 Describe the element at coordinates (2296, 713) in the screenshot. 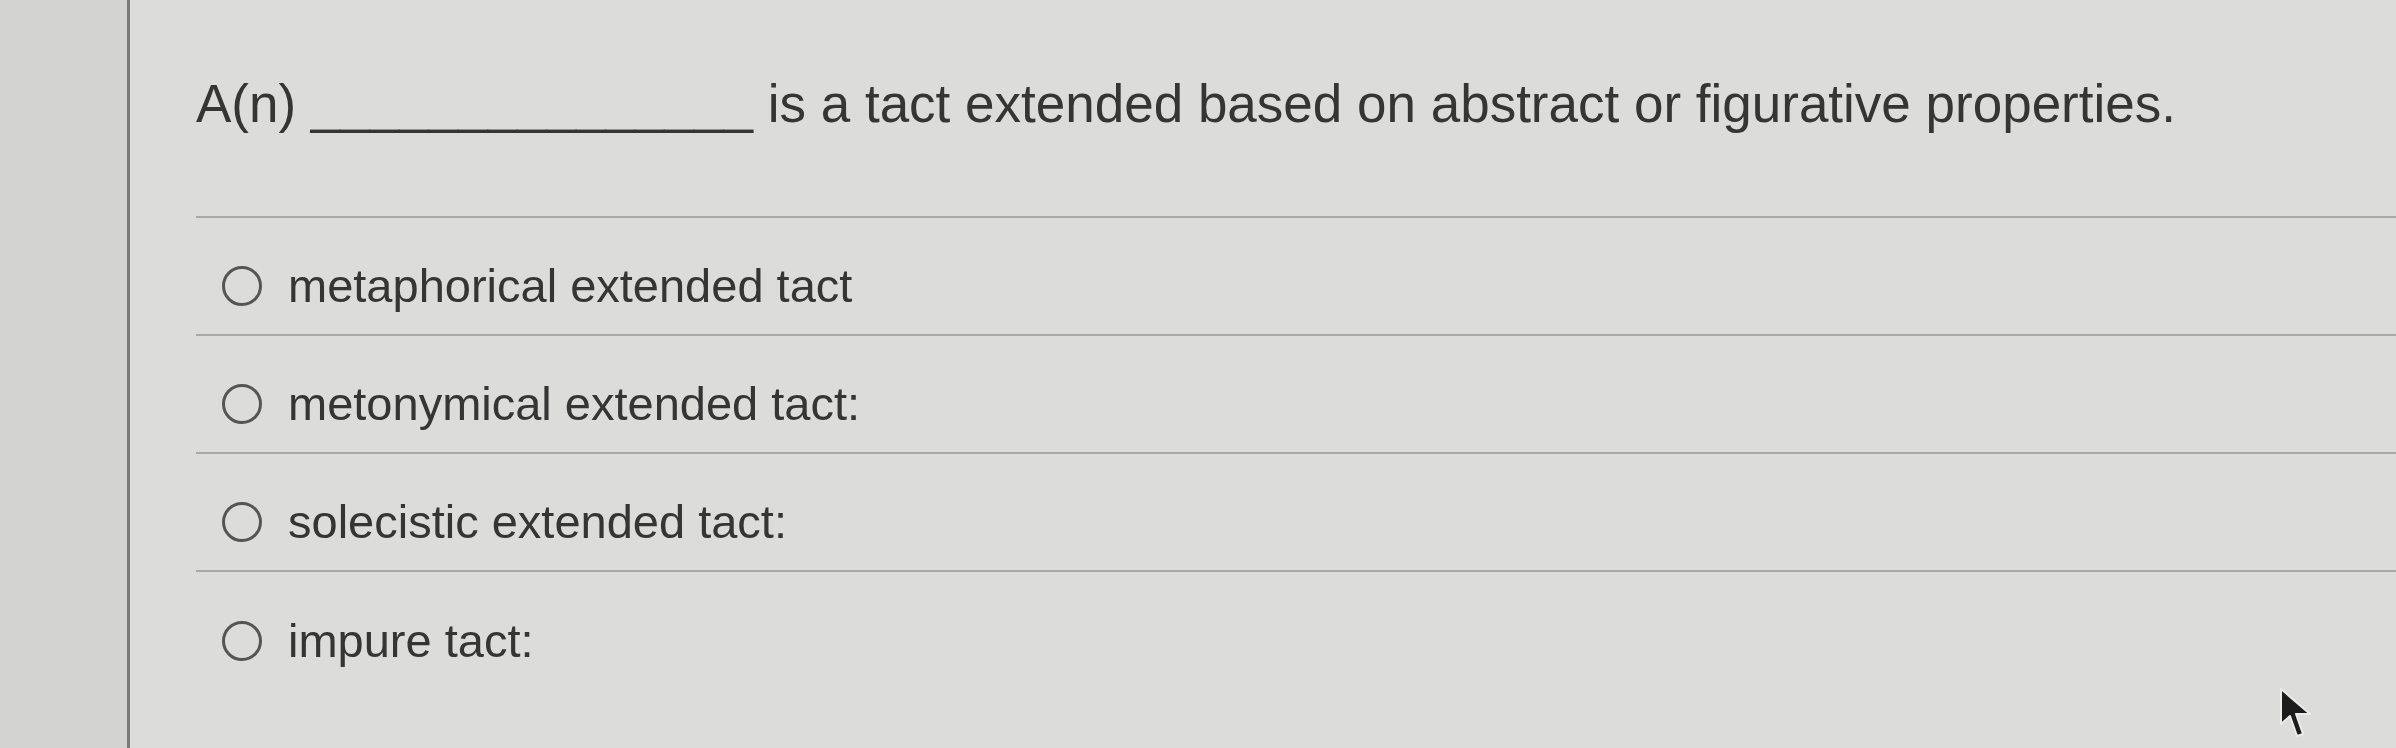

I see `mouse-pointer-icon` at that location.